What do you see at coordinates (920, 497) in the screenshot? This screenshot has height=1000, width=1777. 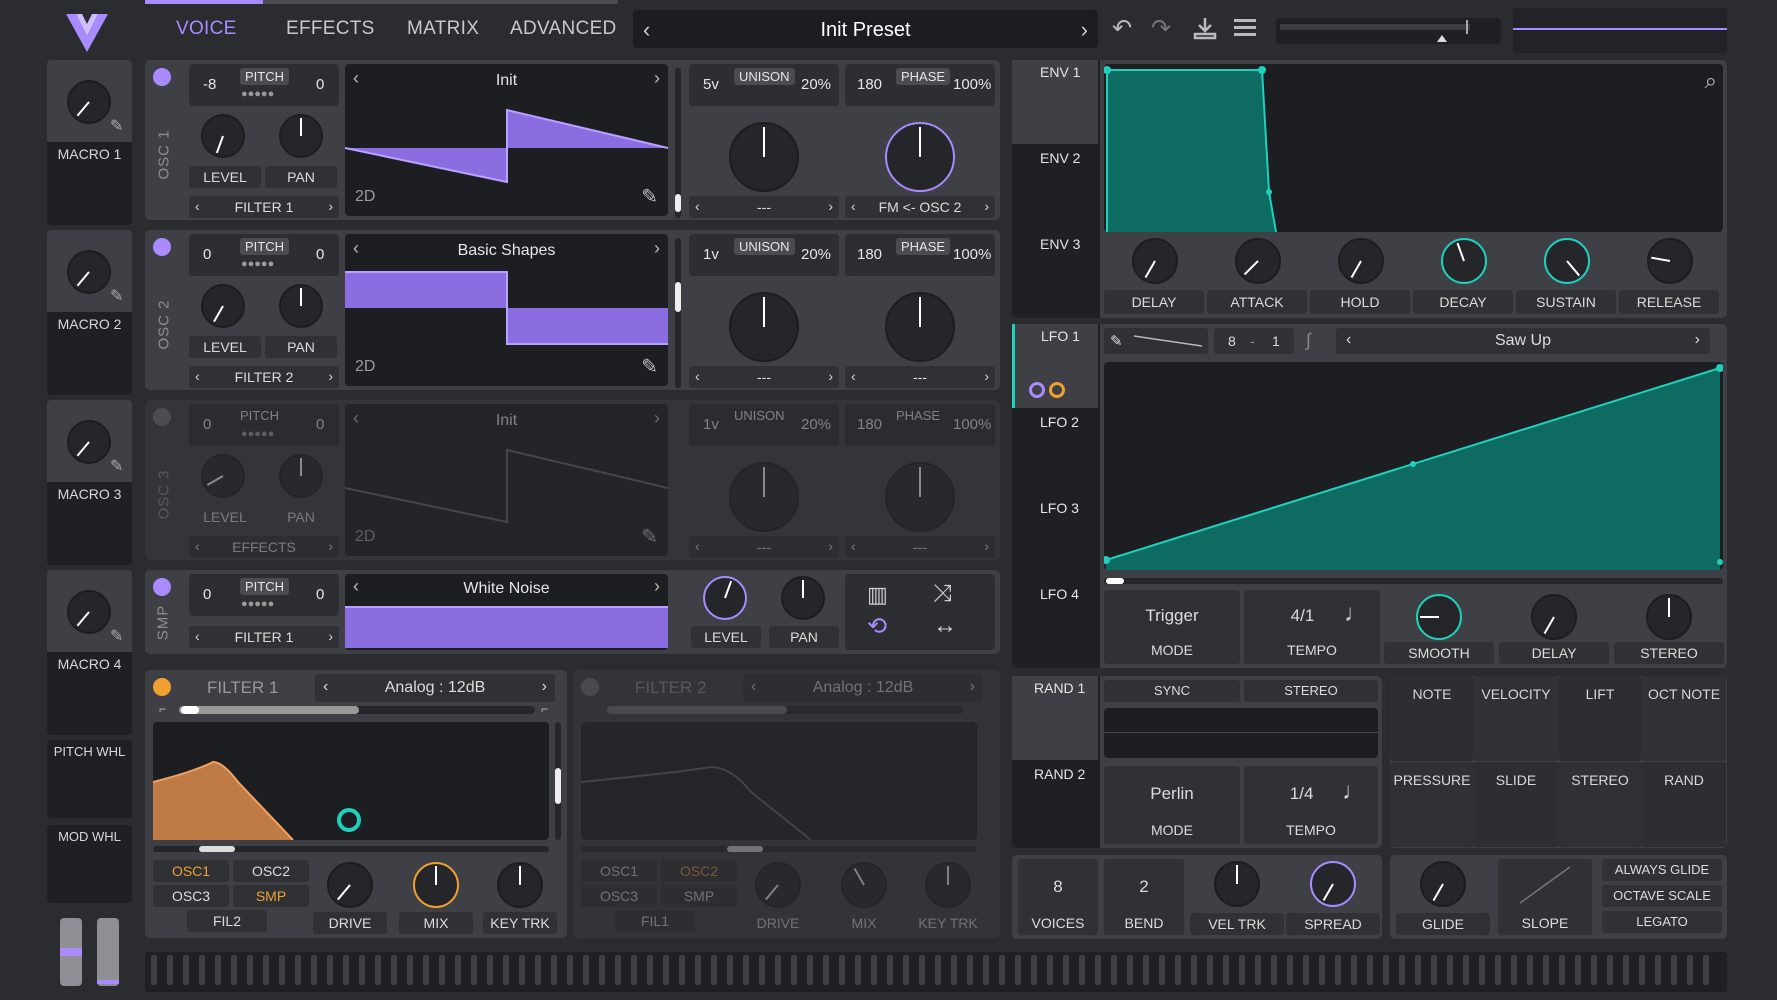 I see `osc-3-phase-knob` at bounding box center [920, 497].